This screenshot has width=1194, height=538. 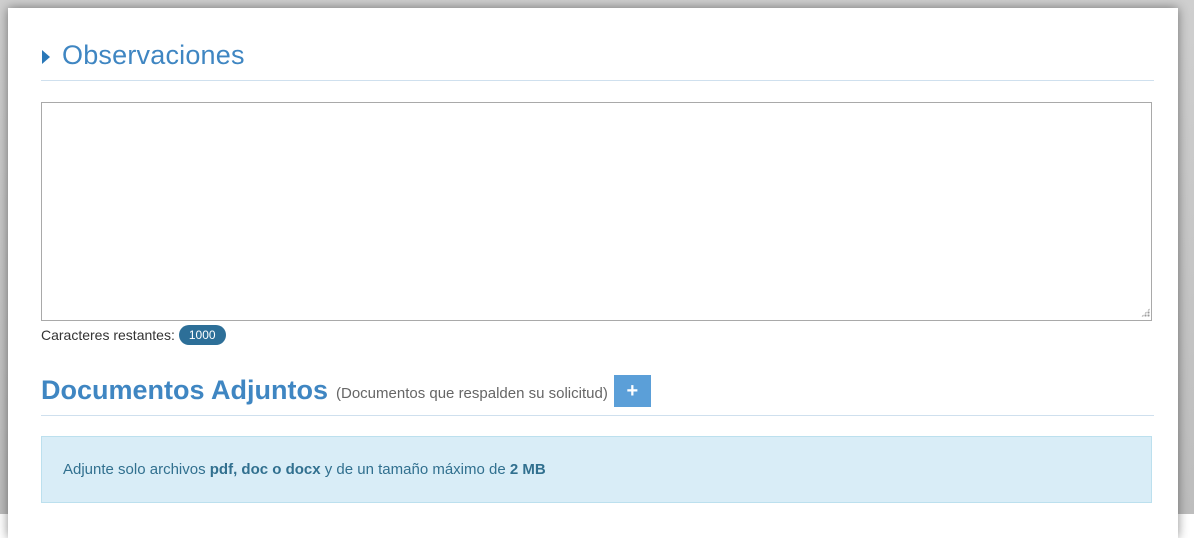 I want to click on counter-label: Caracteres restantes:, so click(x=108, y=335).